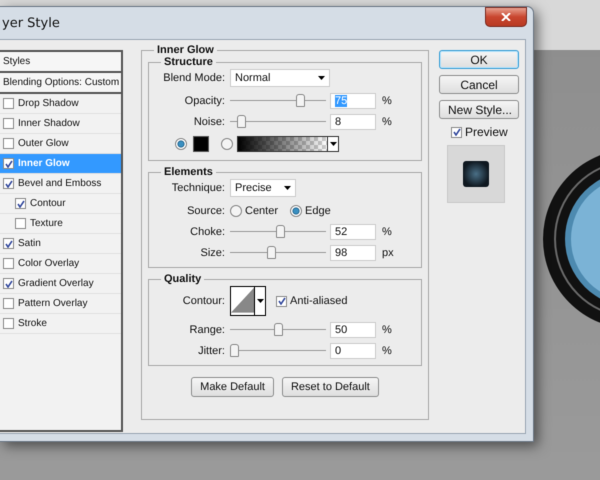  What do you see at coordinates (213, 252) in the screenshot?
I see `field-label: Size:` at bounding box center [213, 252].